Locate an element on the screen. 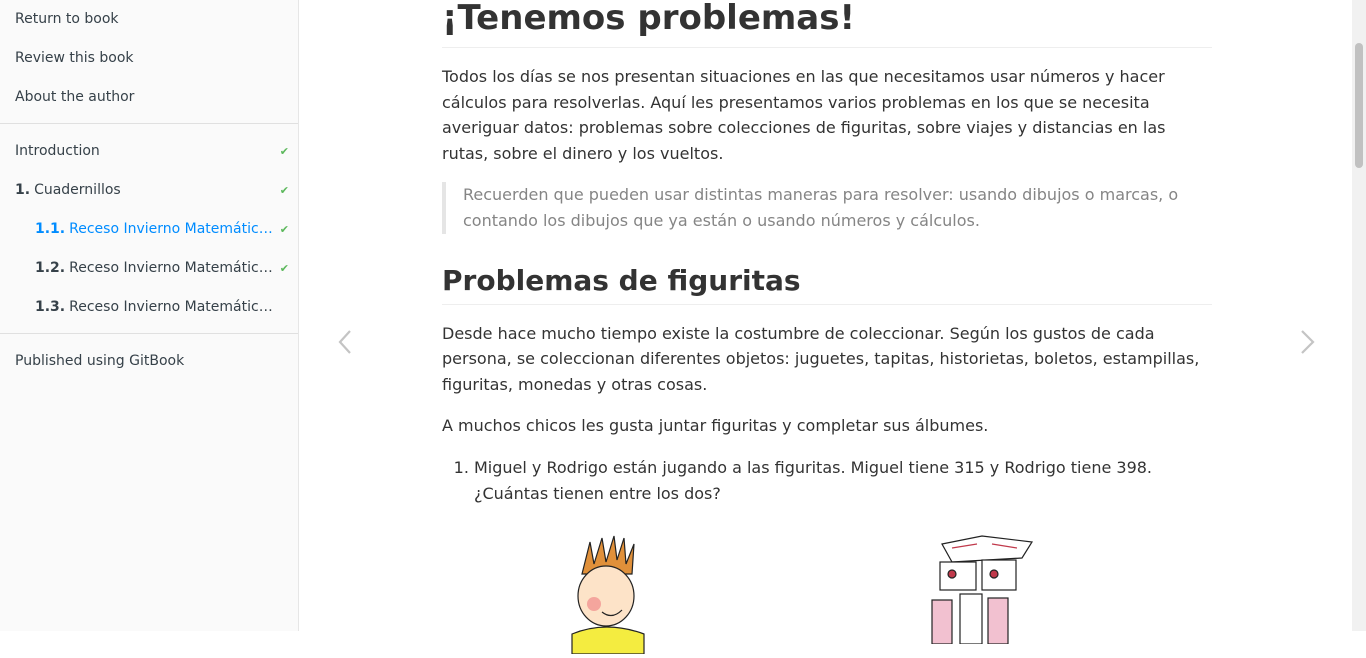  boy-illustration is located at coordinates (608, 595).